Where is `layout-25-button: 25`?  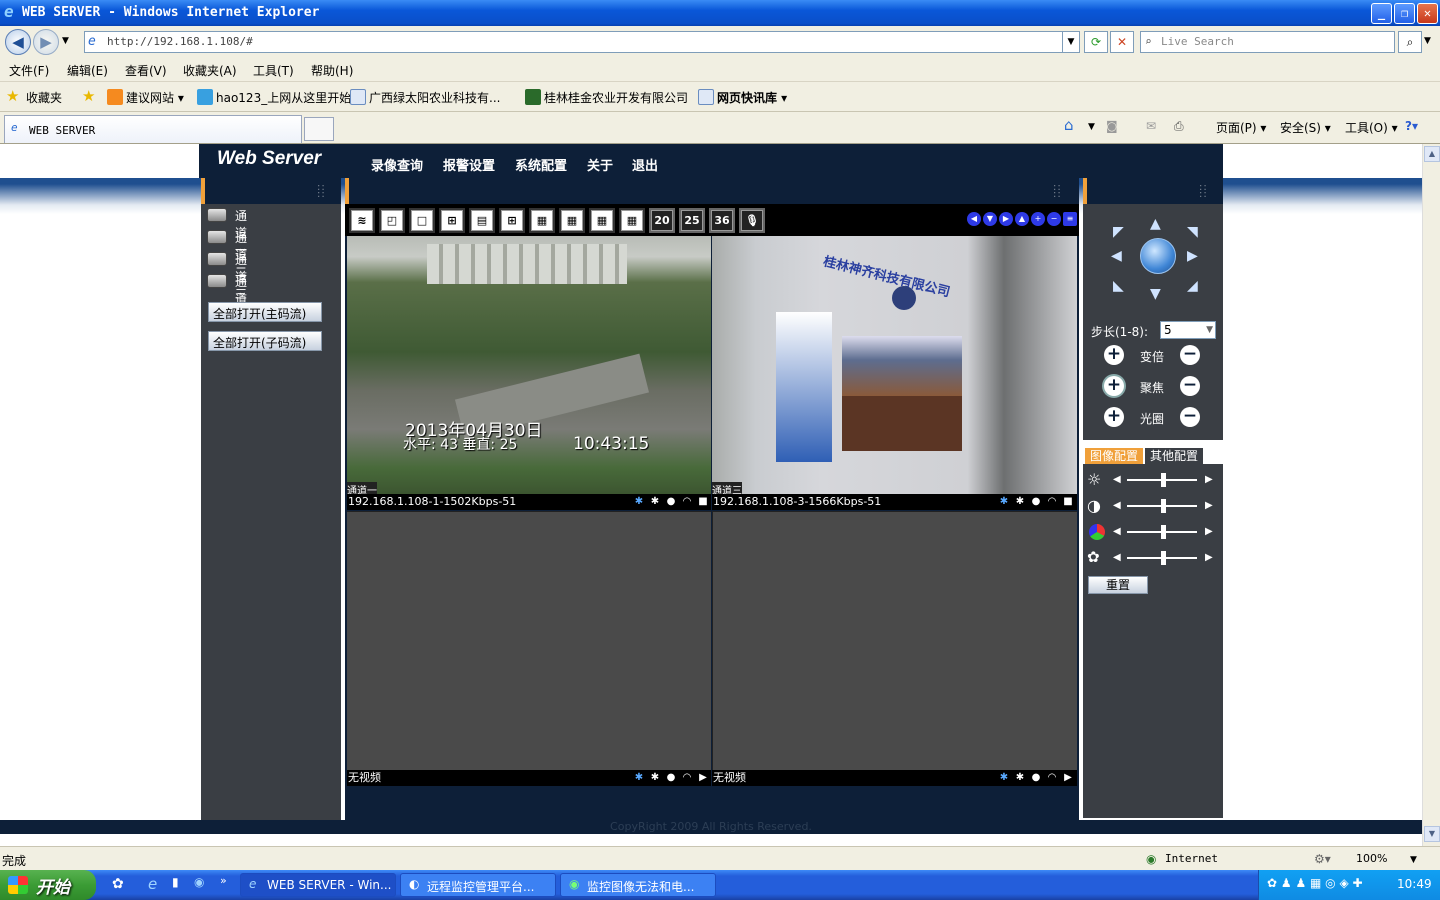 layout-25-button: 25 is located at coordinates (692, 220).